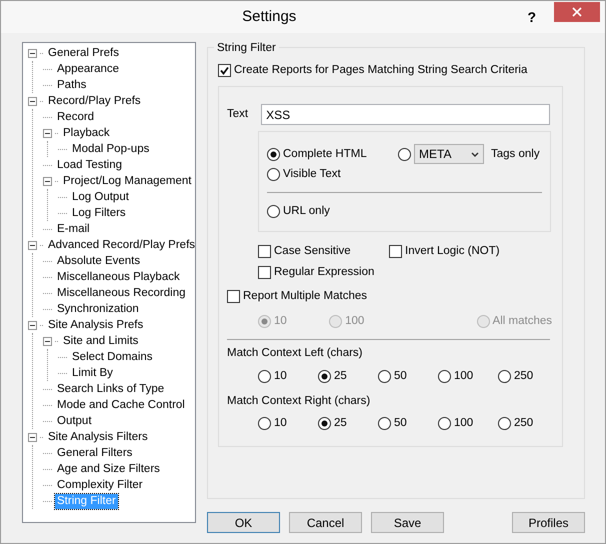 The width and height of the screenshot is (606, 544). I want to click on radio-label: URL only, so click(306, 211).